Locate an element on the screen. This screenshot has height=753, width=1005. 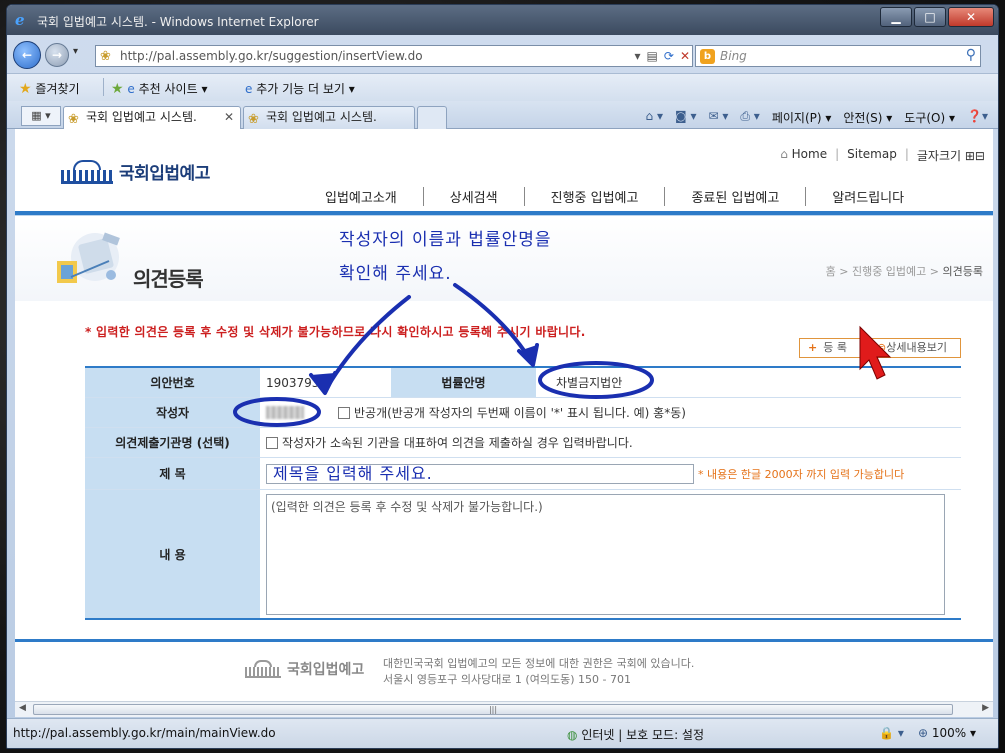
breadcrumb-mid: 진행중 입법예고 is located at coordinates (889, 271).